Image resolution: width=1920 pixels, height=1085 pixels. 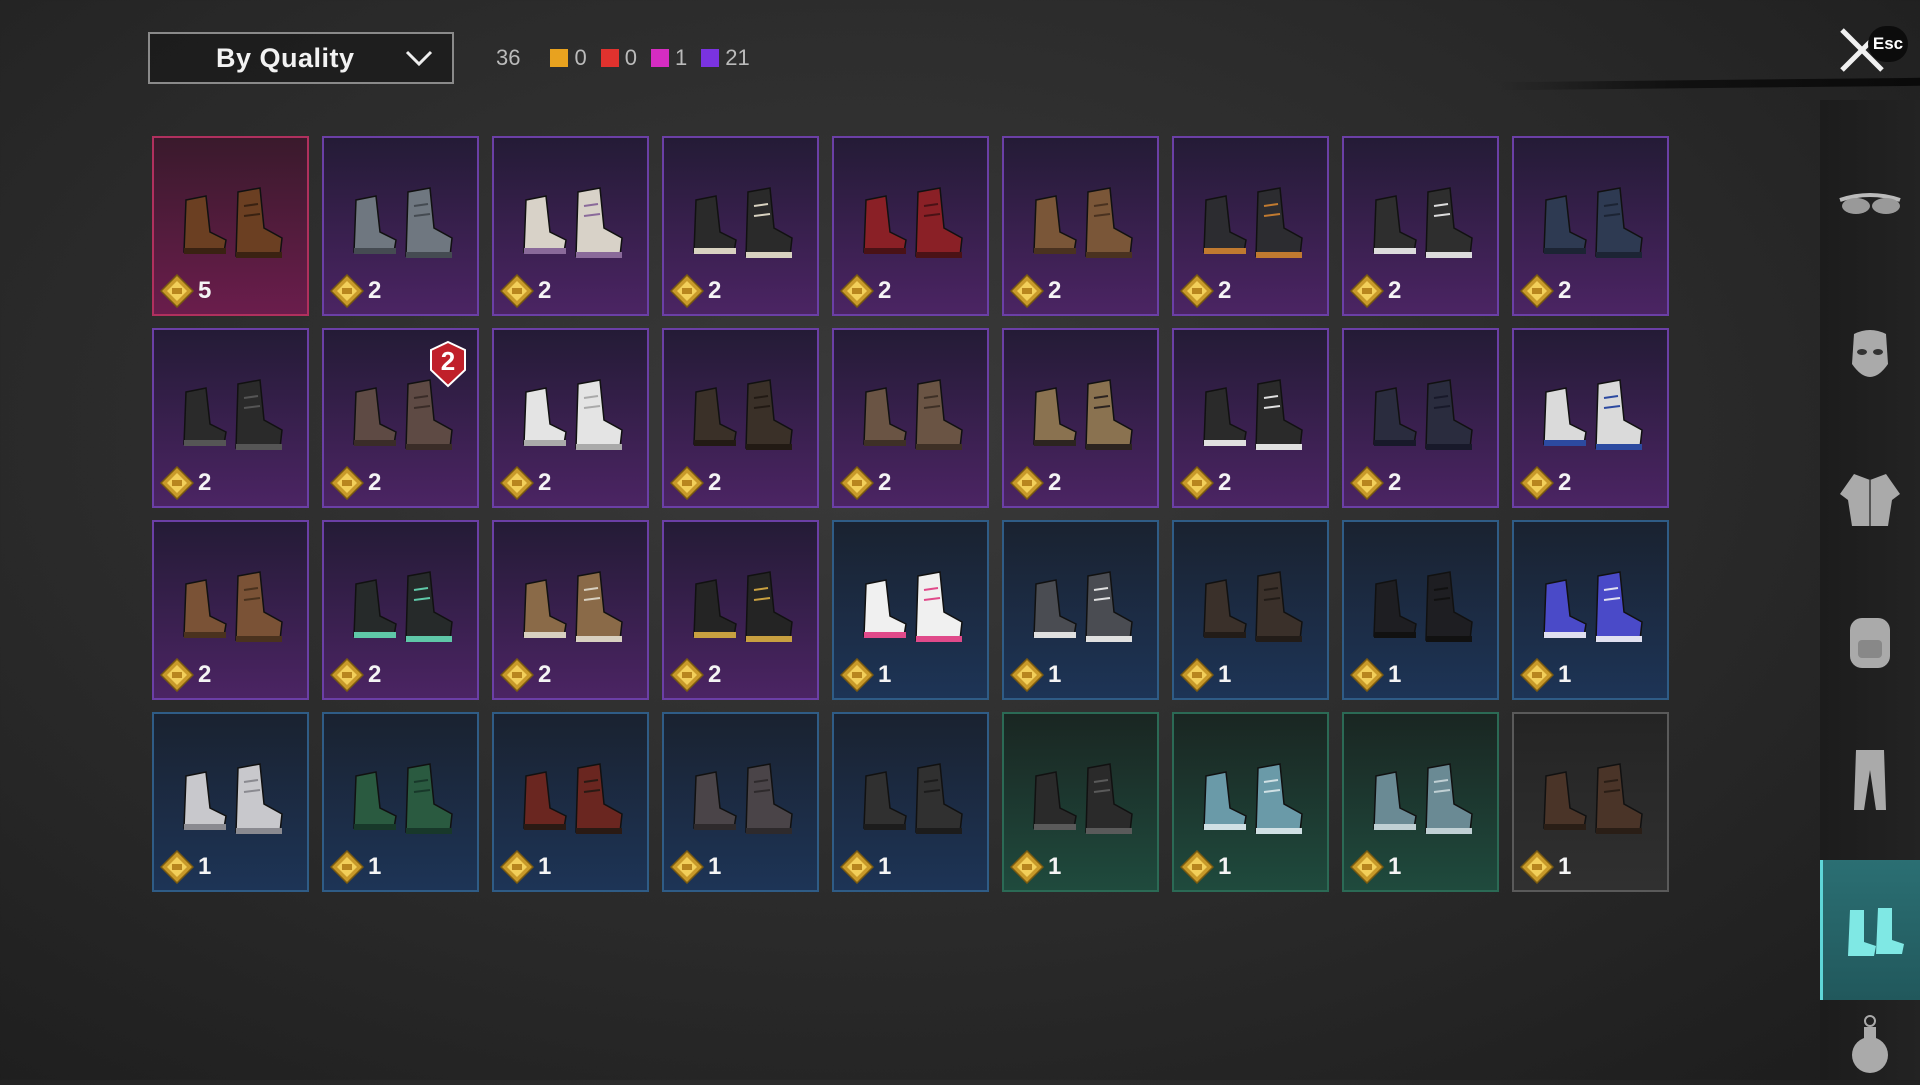 I want to click on jacket-icon, so click(x=1870, y=500).